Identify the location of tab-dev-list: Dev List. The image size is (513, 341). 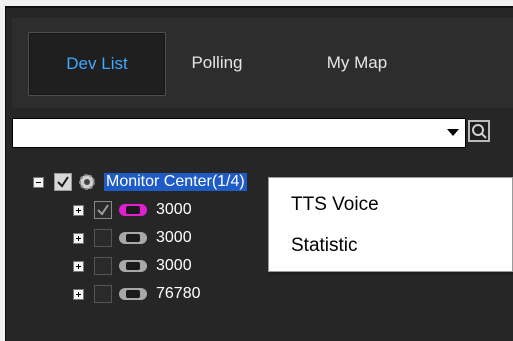
(97, 64).